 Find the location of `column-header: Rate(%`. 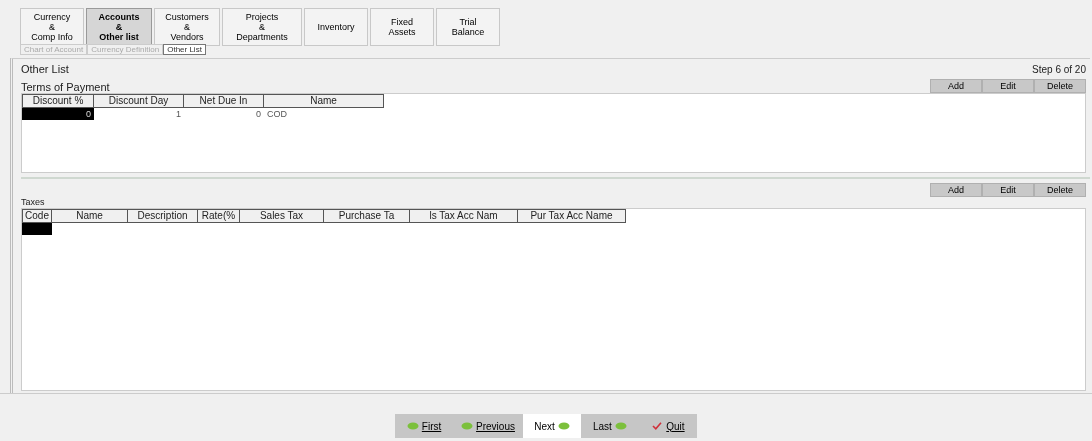

column-header: Rate(% is located at coordinates (219, 216).